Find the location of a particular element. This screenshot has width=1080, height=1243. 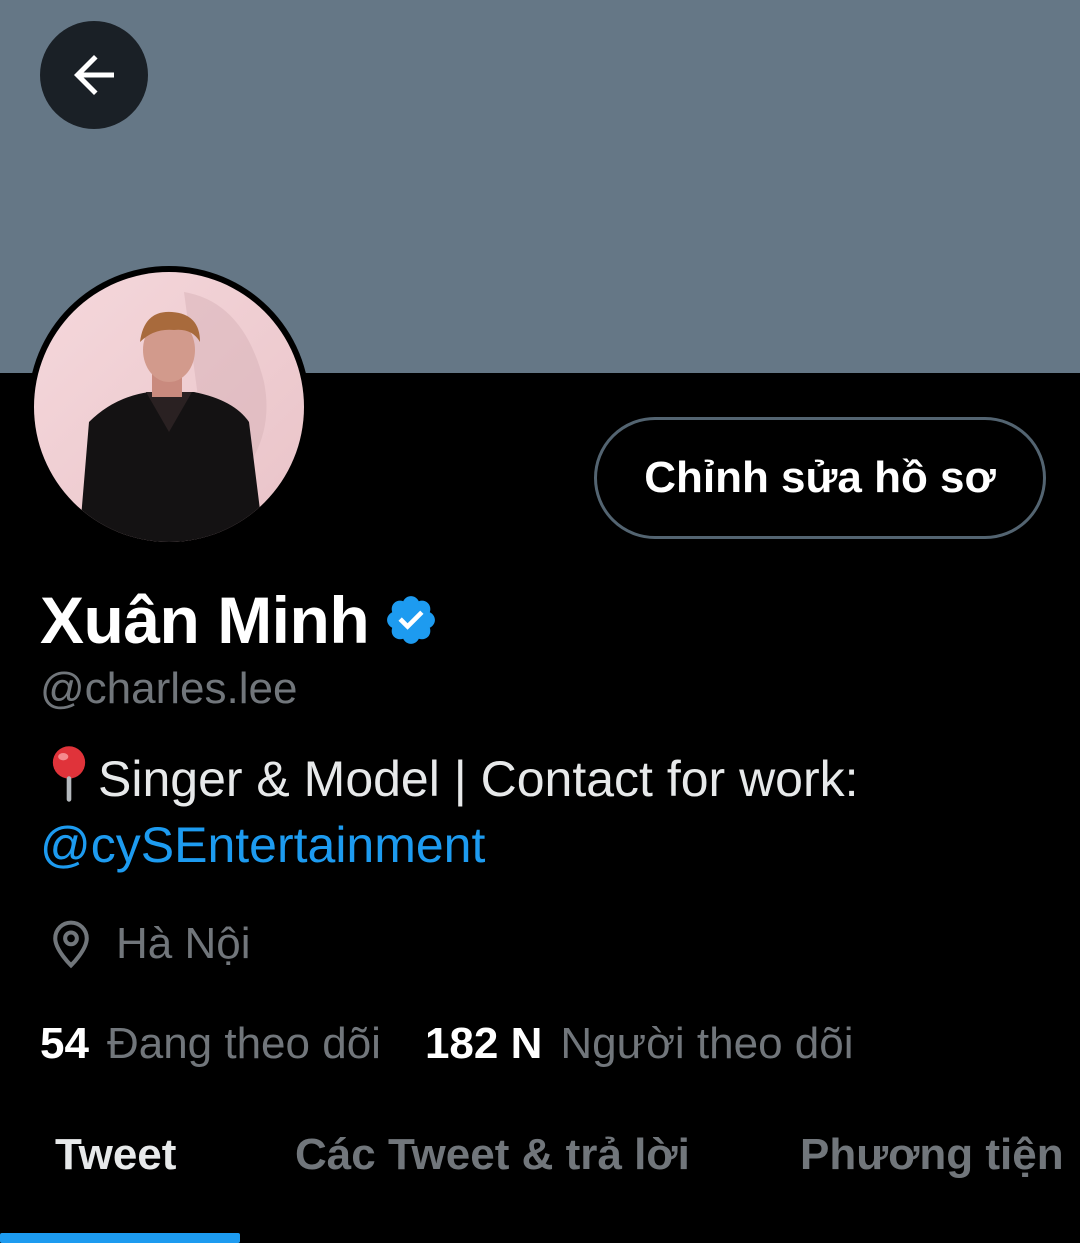

avatar-photo is located at coordinates (169, 407).